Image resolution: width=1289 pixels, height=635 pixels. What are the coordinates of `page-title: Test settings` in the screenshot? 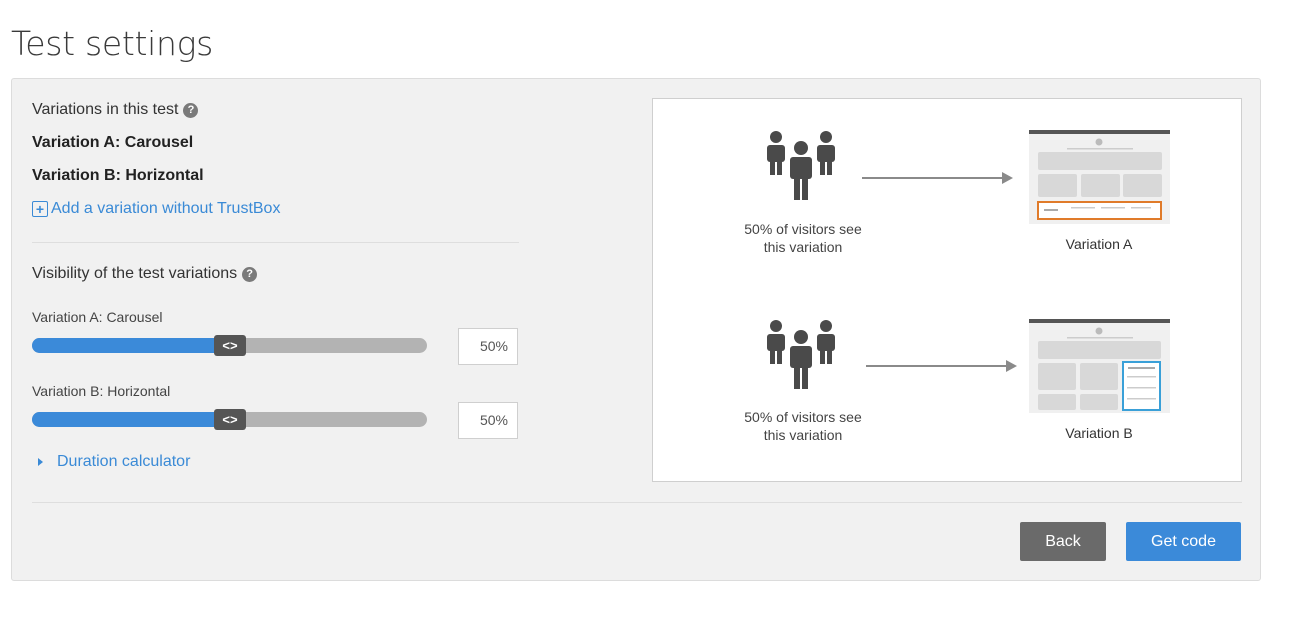 It's located at (112, 43).